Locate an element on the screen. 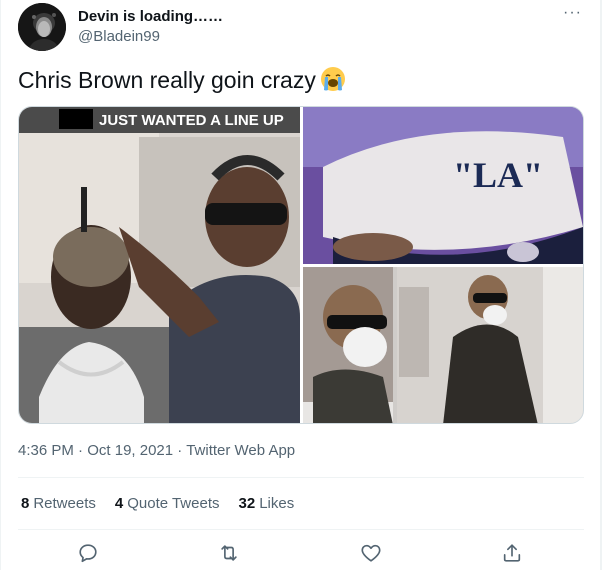  timeline-border-left is located at coordinates (0, 285).